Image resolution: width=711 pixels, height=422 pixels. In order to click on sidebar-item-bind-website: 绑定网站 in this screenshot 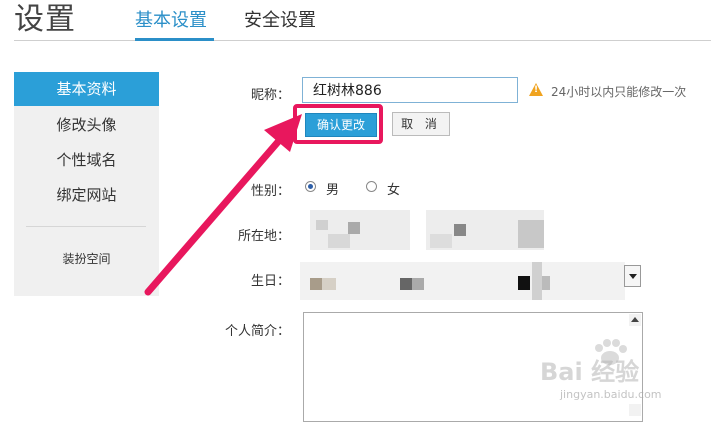, I will do `click(86, 195)`.